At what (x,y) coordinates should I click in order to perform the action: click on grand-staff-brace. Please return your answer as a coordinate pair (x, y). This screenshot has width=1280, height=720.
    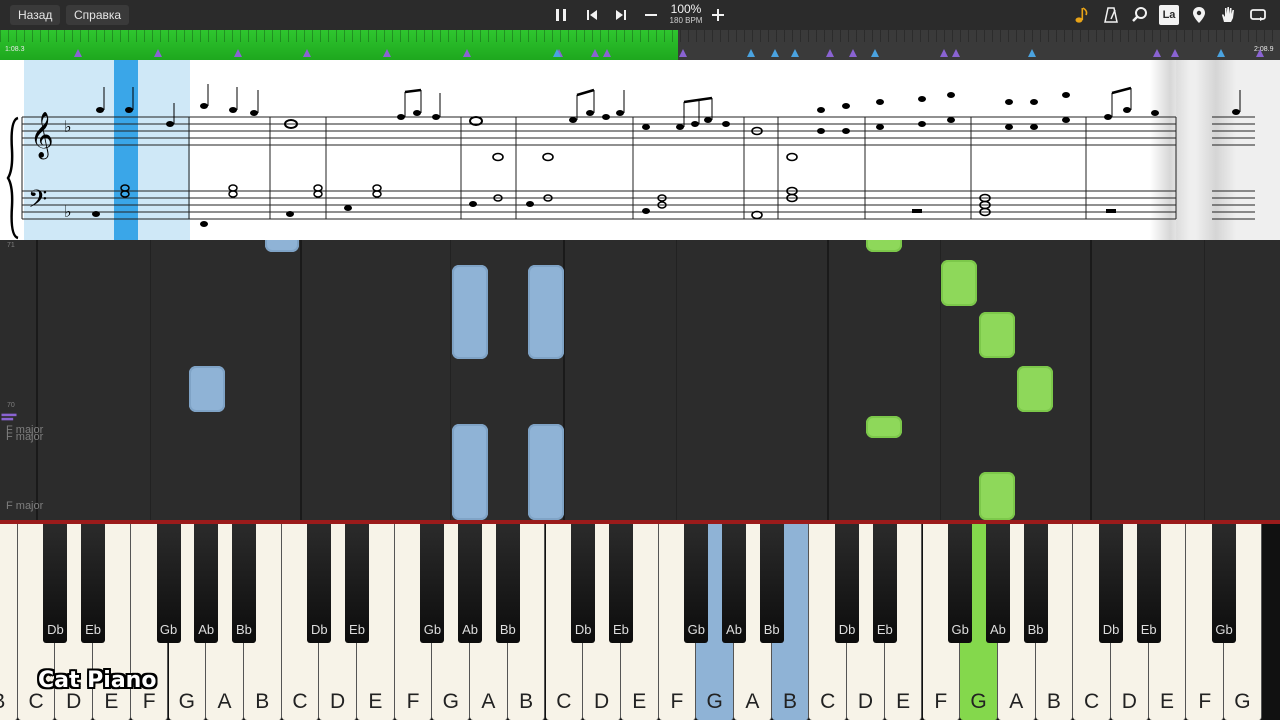
    Looking at the image, I should click on (12, 178).